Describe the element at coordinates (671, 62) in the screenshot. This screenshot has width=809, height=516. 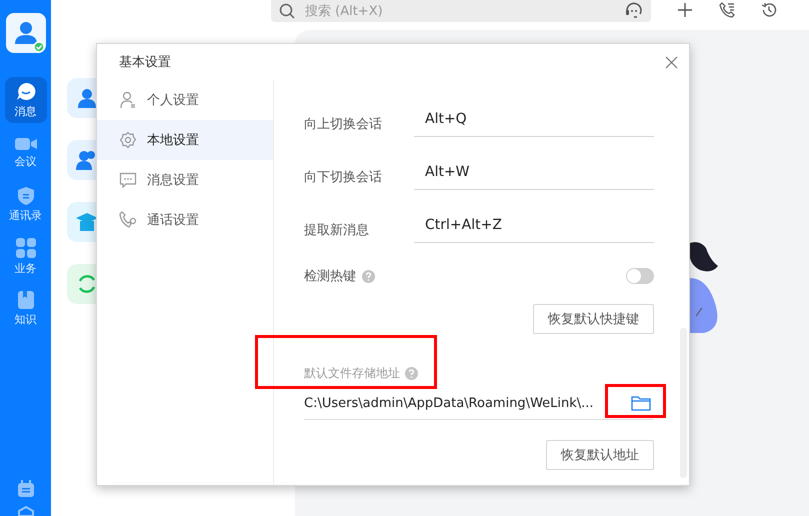
I see `close-icon` at that location.